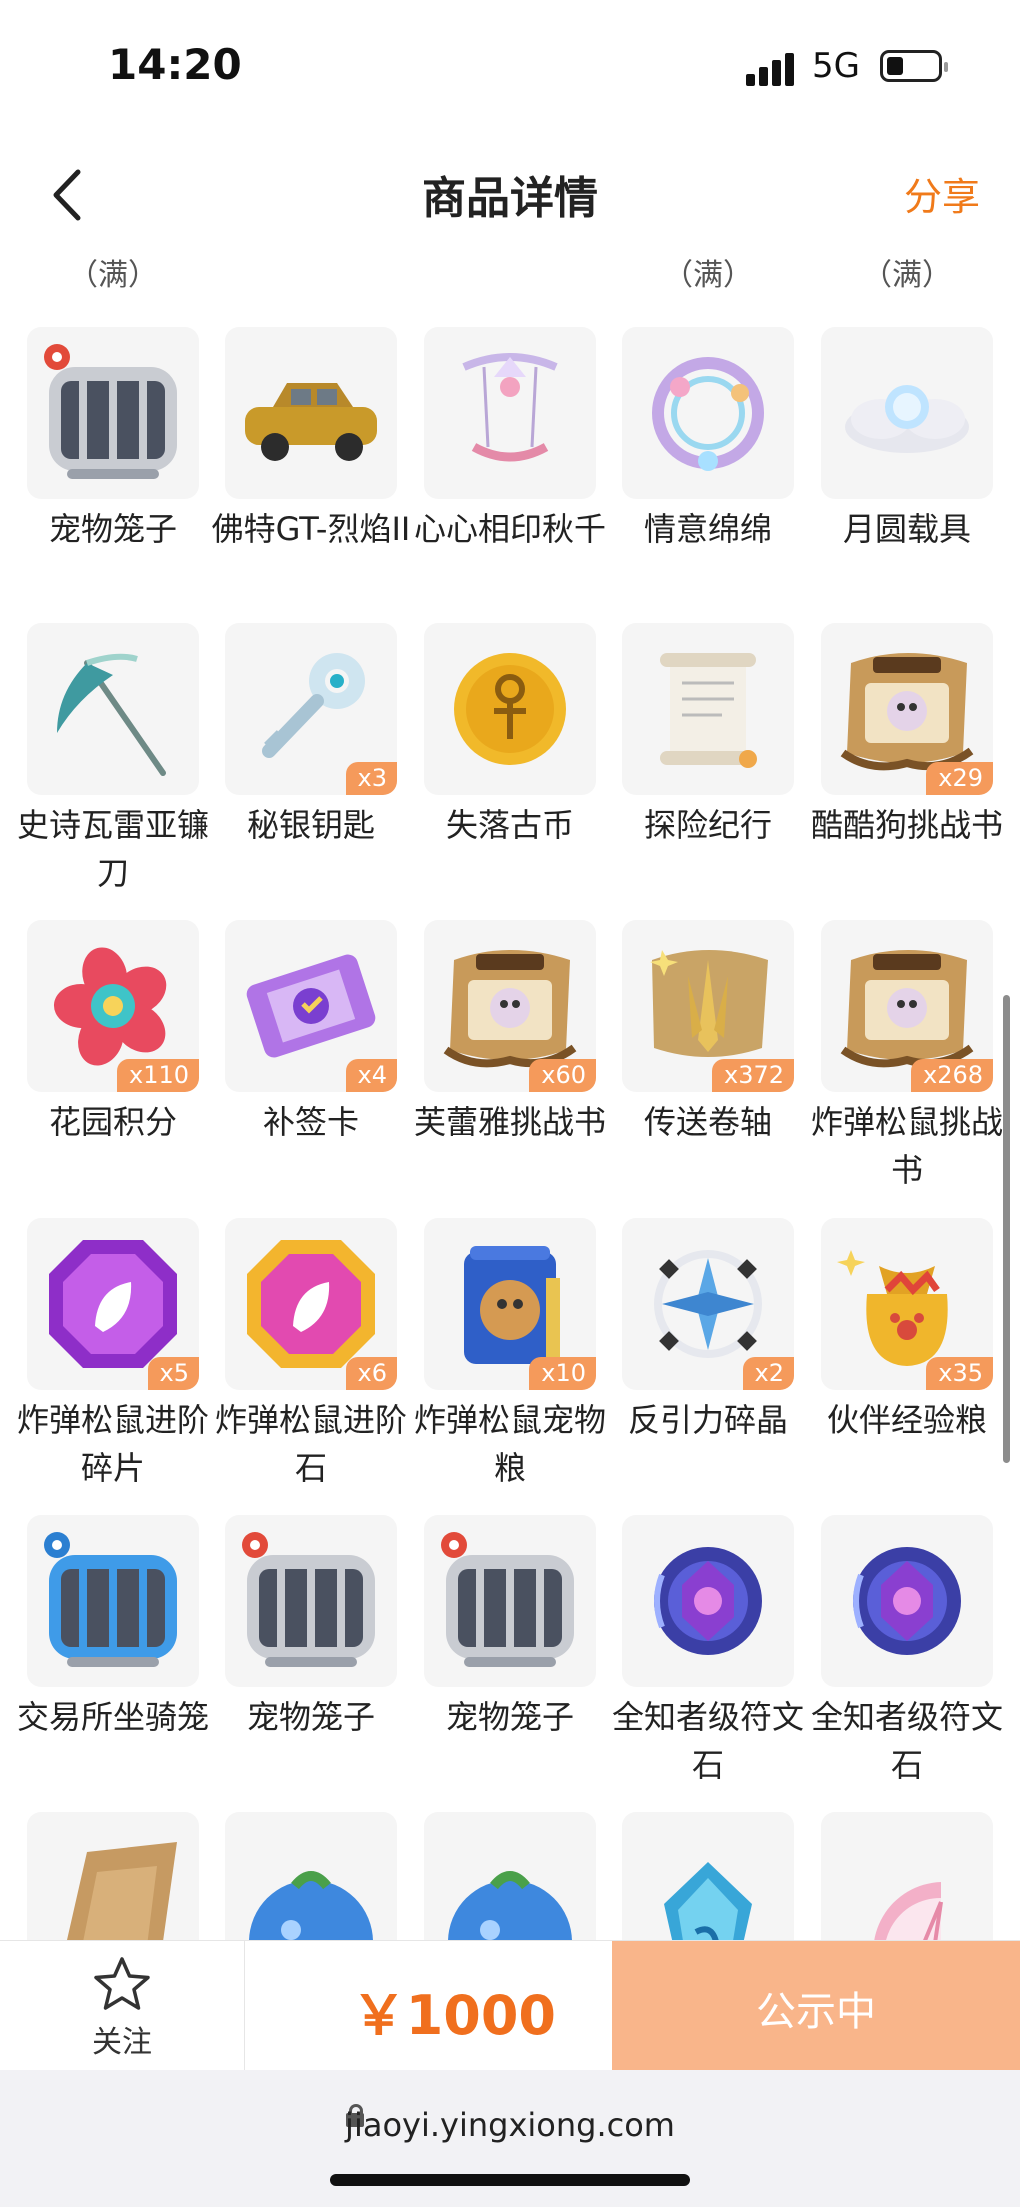 The width and height of the screenshot is (1020, 2207). What do you see at coordinates (708, 1006) in the screenshot?
I see `item-image: x372` at bounding box center [708, 1006].